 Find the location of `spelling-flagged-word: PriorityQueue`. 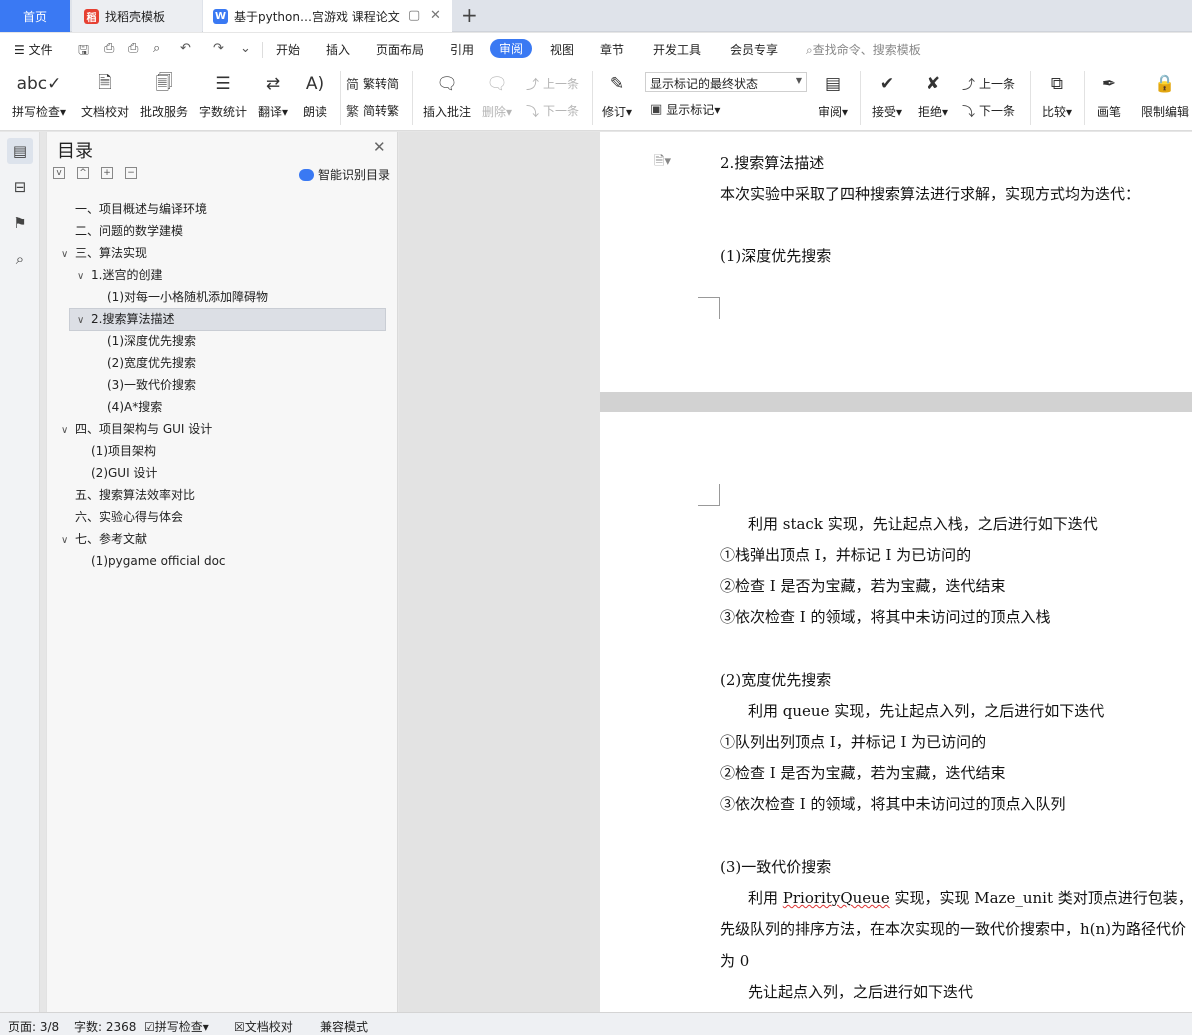

spelling-flagged-word: PriorityQueue is located at coordinates (836, 898).